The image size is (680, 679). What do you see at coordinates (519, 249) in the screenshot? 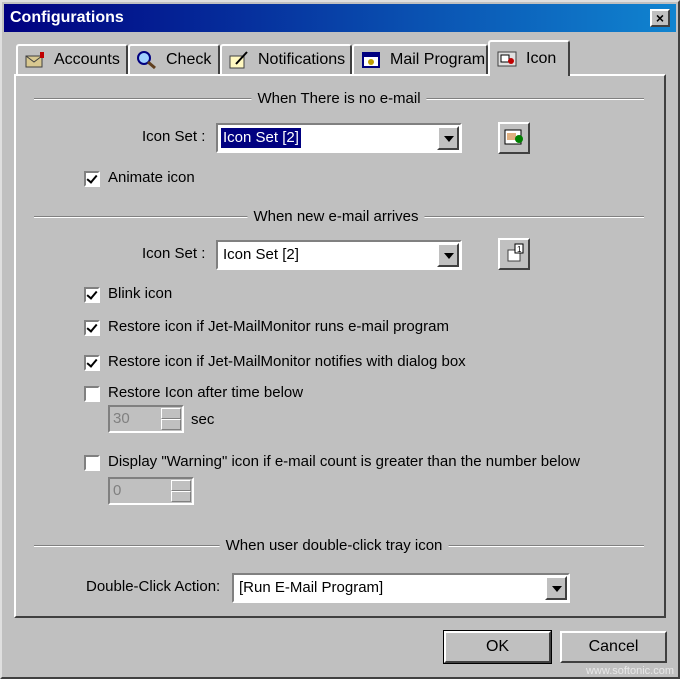
I see `svg-text: 1` at bounding box center [519, 249].